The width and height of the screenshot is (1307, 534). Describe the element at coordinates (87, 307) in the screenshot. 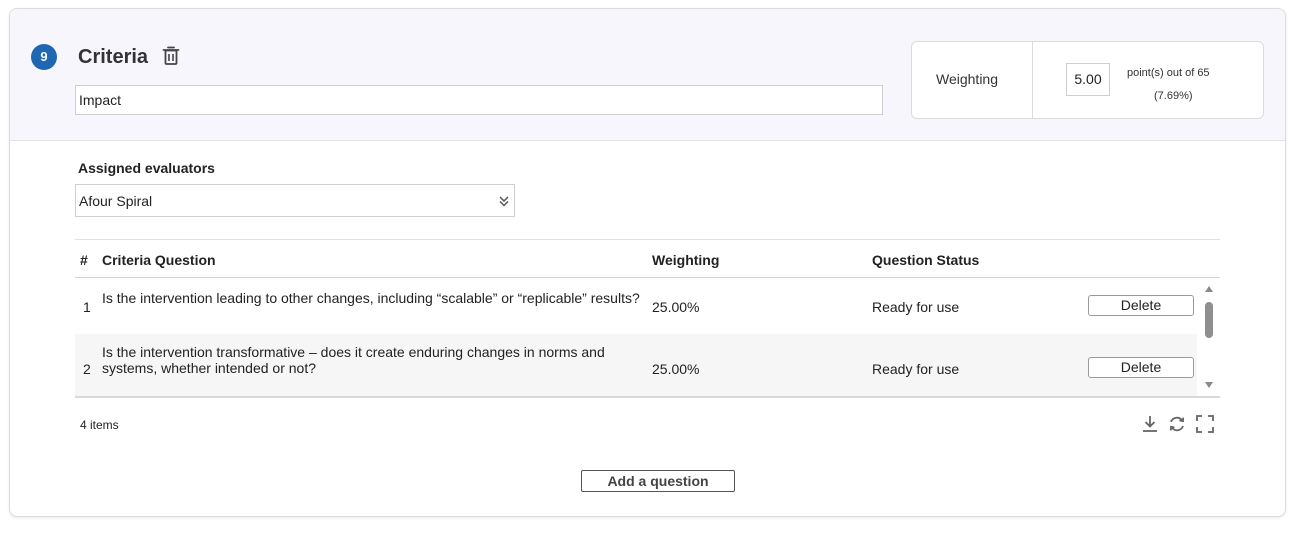

I see `row-num: 1` at that location.